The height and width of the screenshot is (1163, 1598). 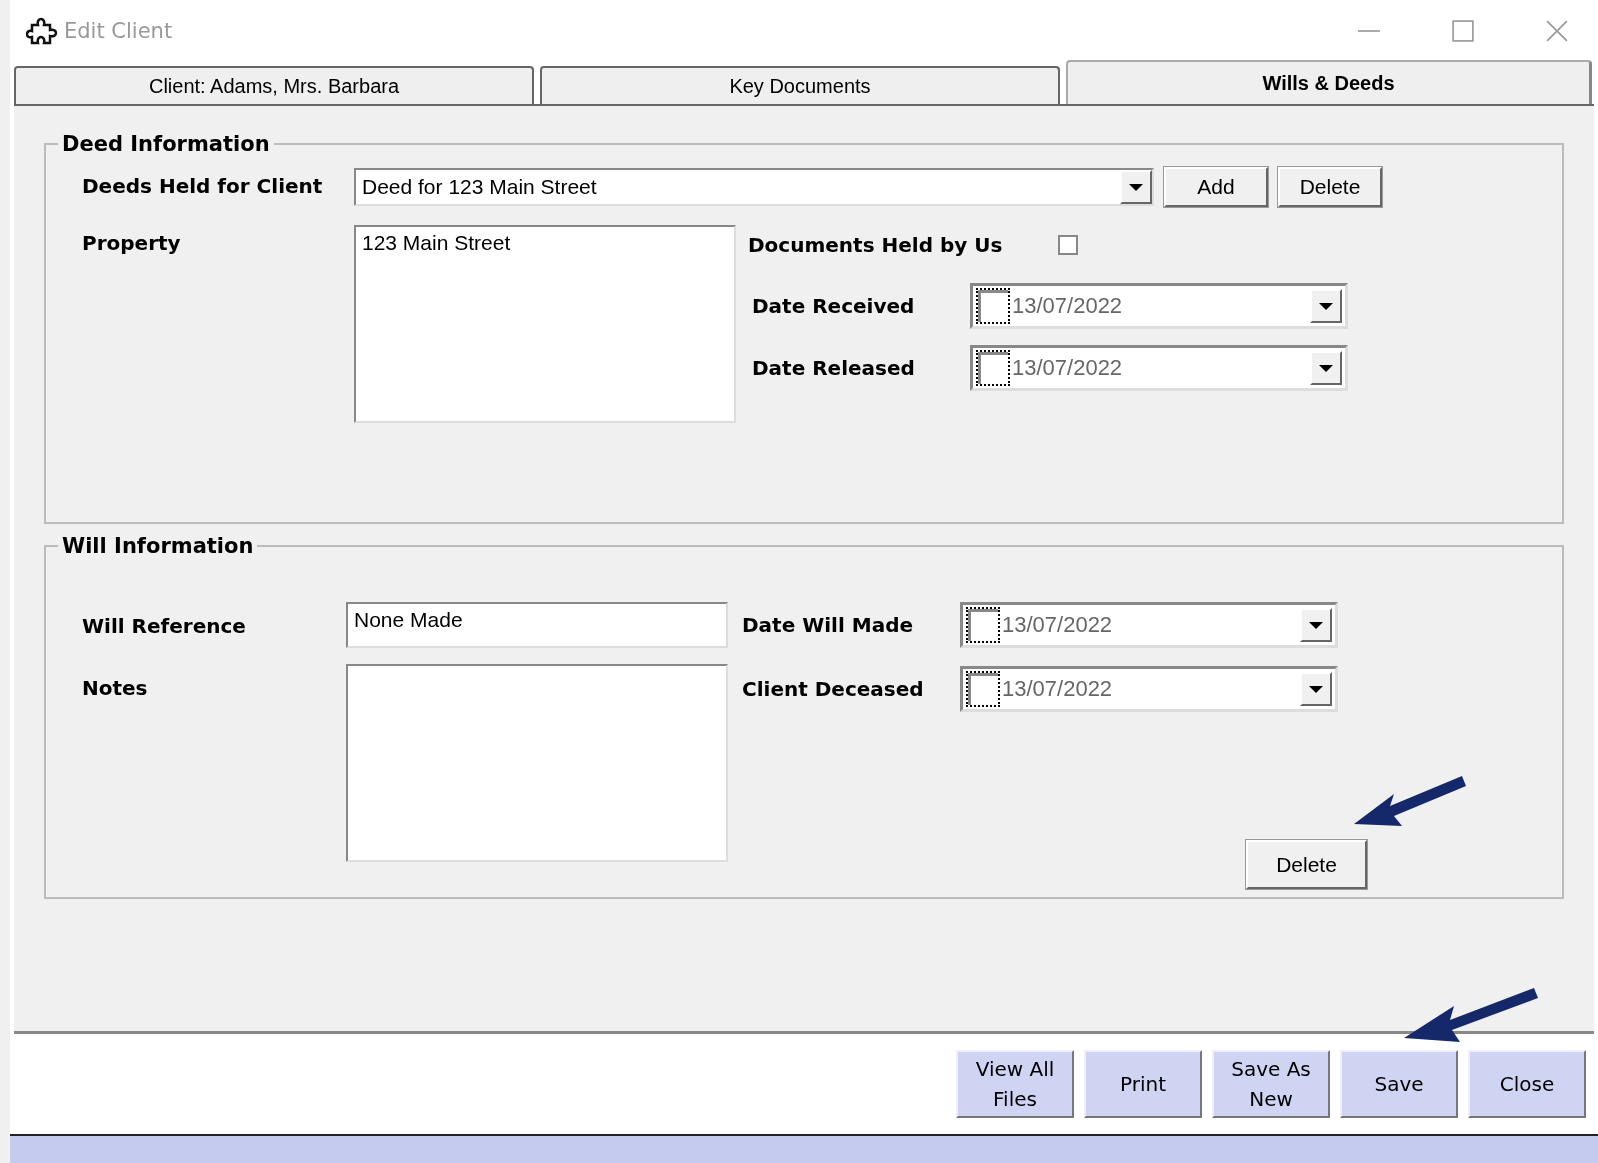 What do you see at coordinates (158, 546) in the screenshot?
I see `group-title: Will Information` at bounding box center [158, 546].